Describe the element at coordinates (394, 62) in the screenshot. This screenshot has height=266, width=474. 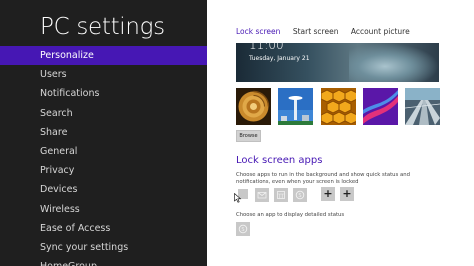
I see `preview-background-image` at that location.